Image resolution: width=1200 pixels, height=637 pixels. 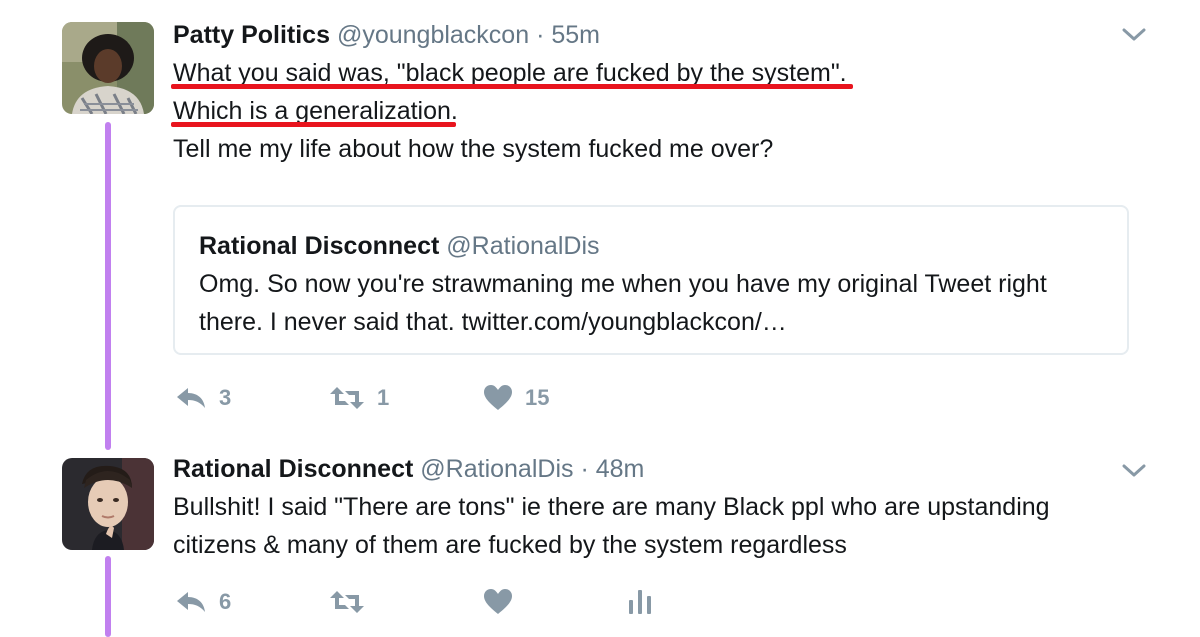 I want to click on like-count: 15, so click(x=537, y=397).